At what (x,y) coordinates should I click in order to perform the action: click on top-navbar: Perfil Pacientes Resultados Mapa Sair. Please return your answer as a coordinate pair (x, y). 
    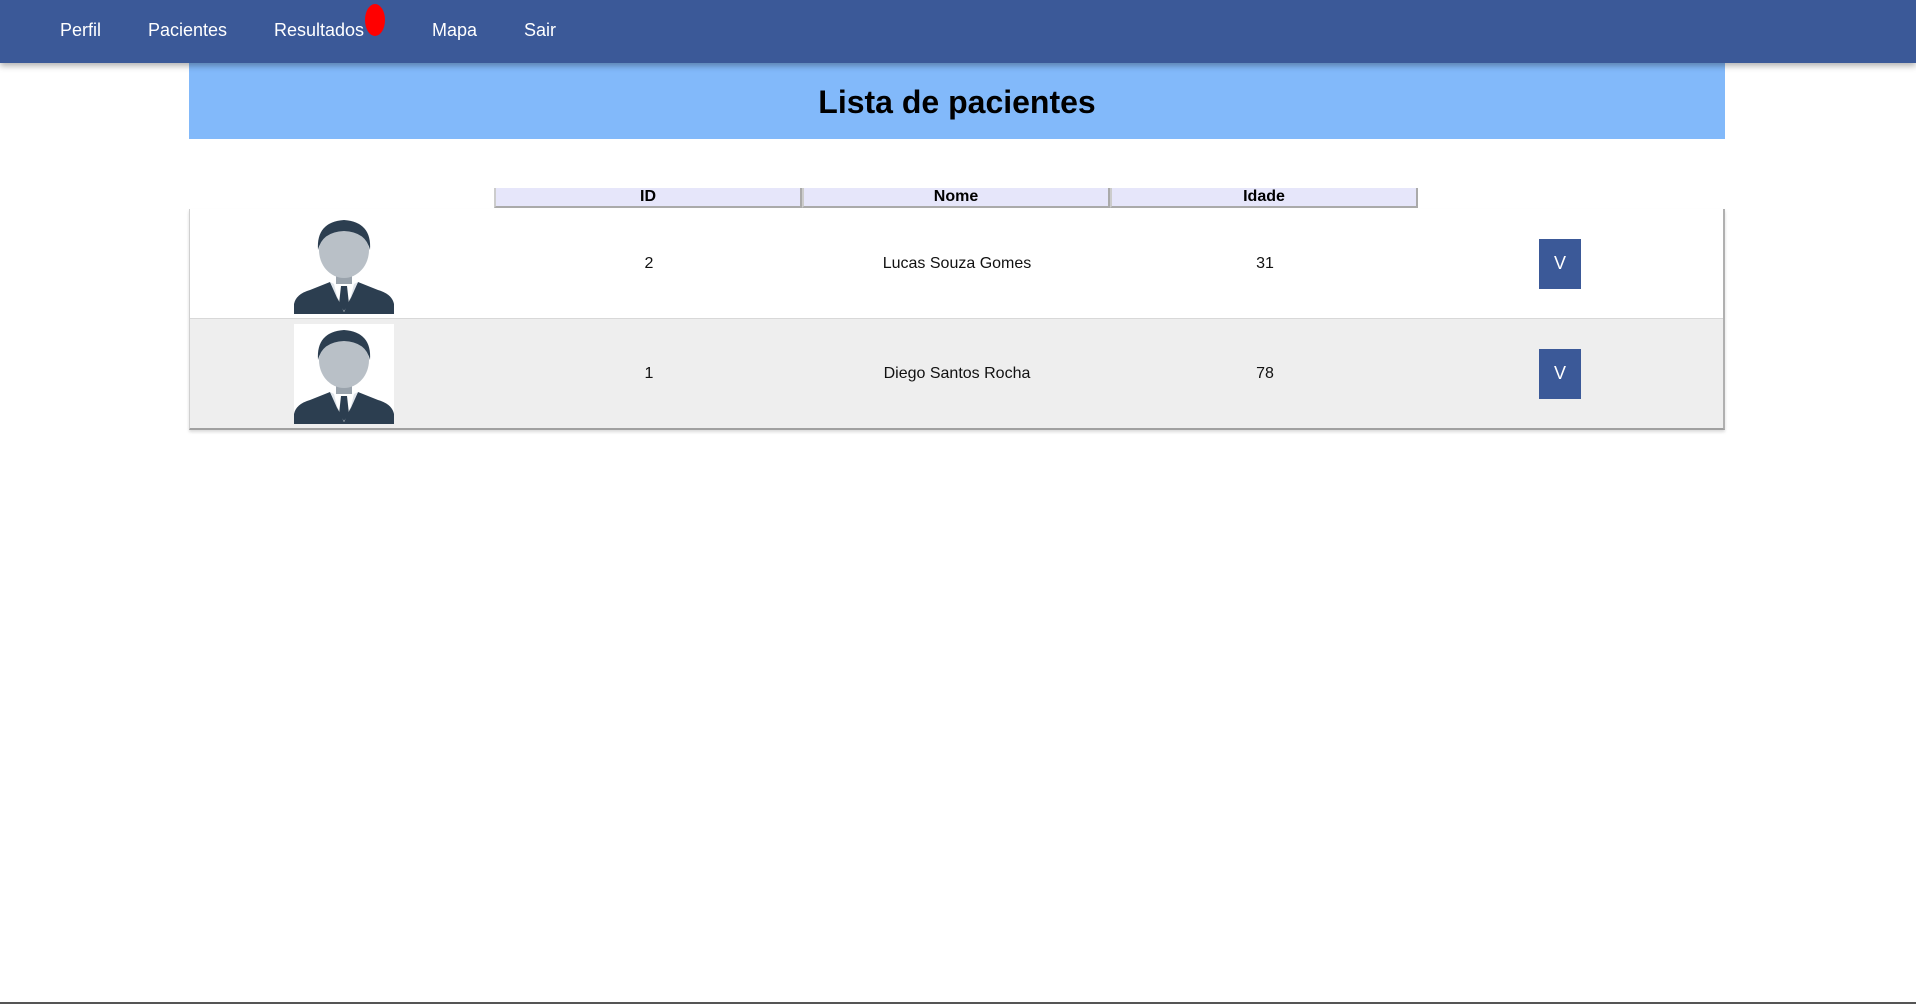
    Looking at the image, I should click on (958, 31).